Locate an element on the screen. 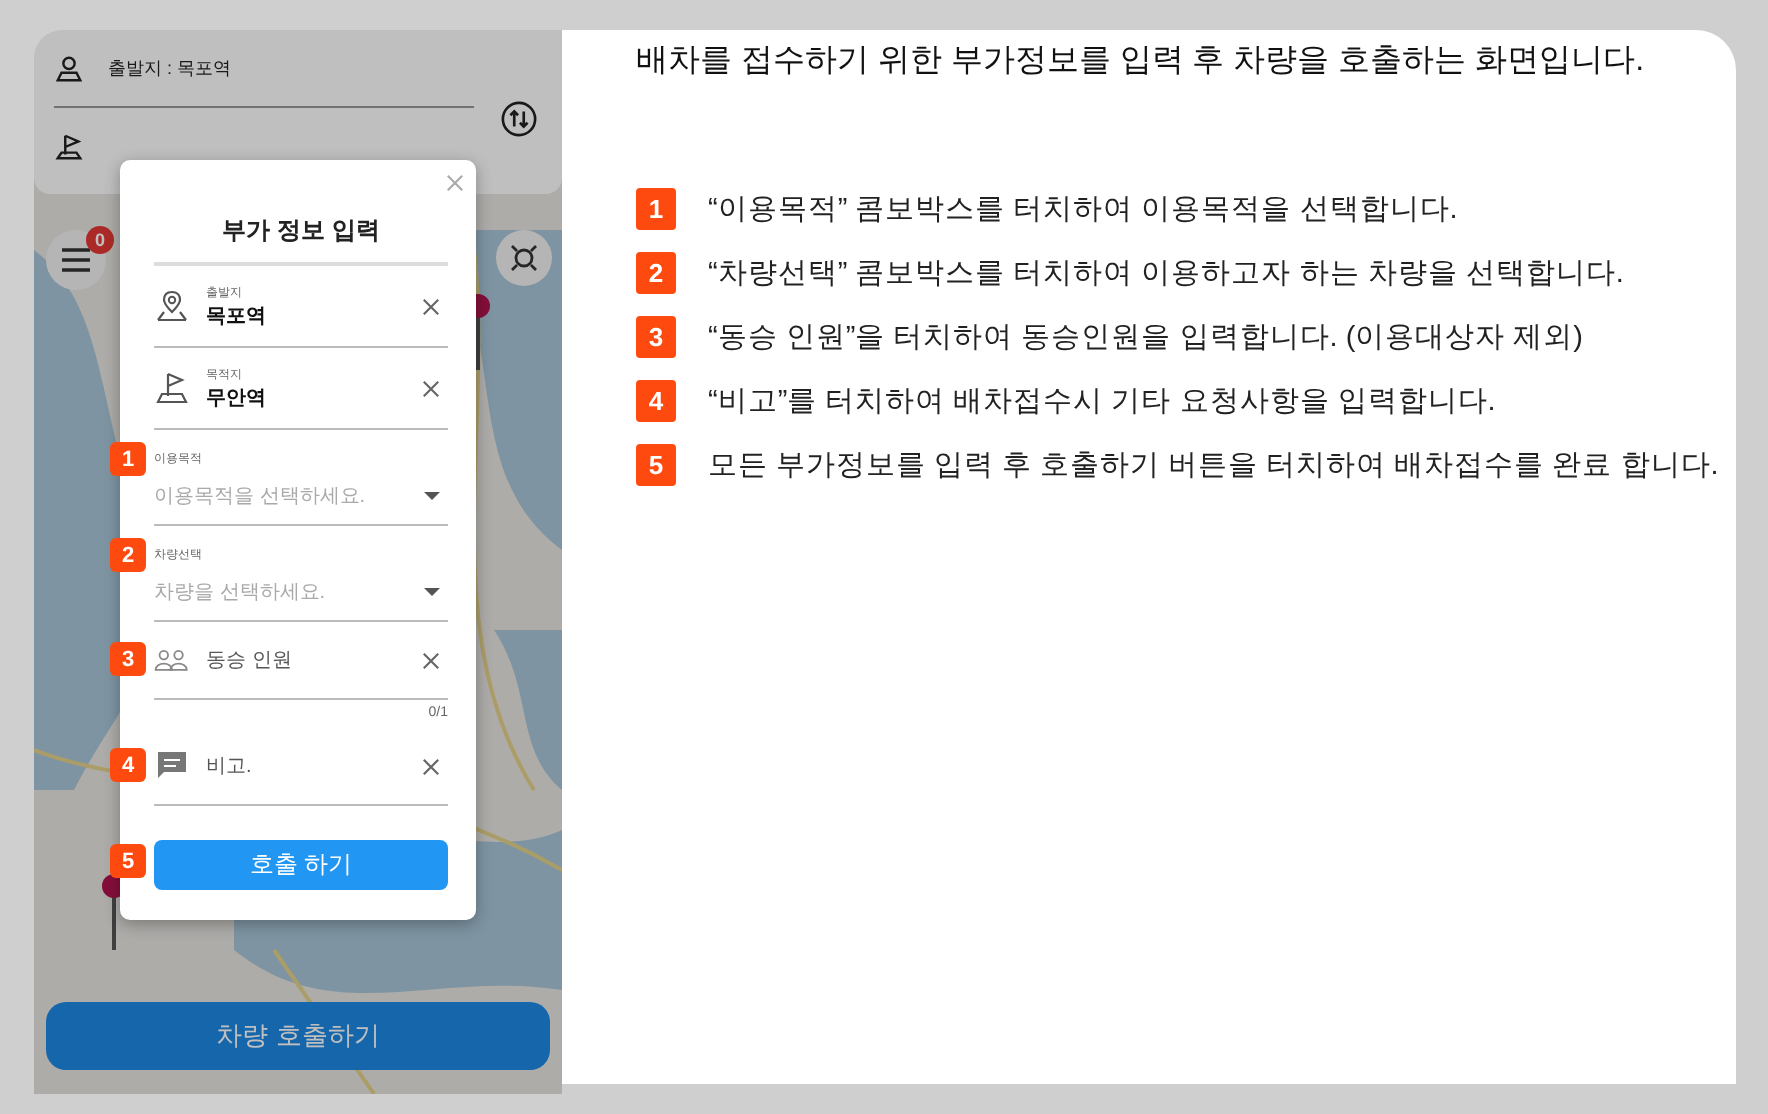 The width and height of the screenshot is (1768, 1114). dropdown-field: 차량을 선택하세요. is located at coordinates (301, 592).